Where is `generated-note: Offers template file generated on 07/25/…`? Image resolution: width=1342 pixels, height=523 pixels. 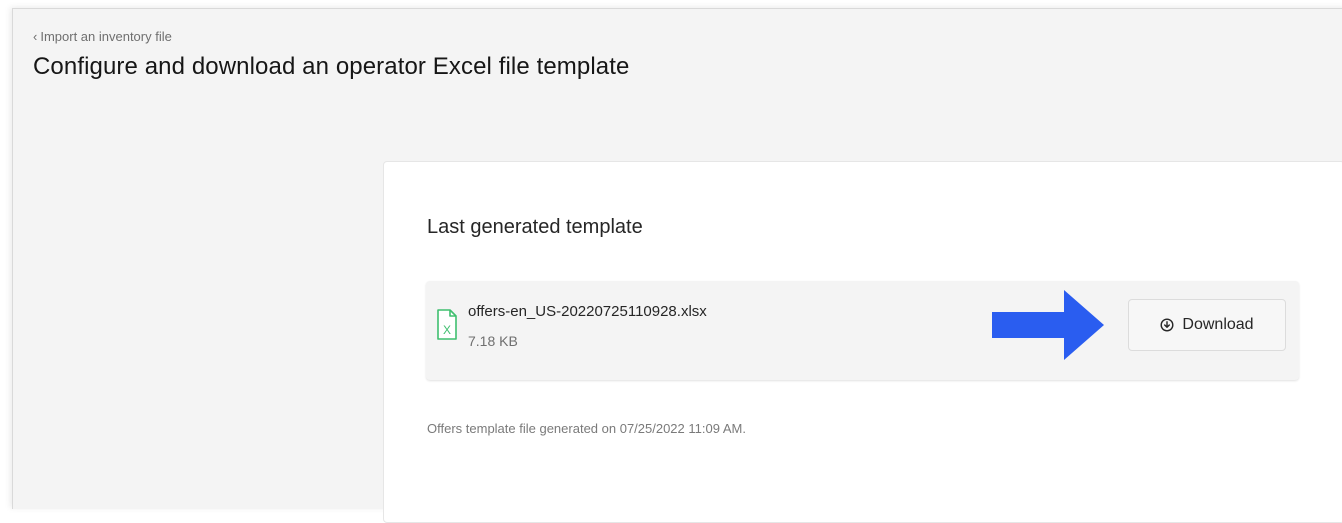 generated-note: Offers template file generated on 07/25/… is located at coordinates (586, 428).